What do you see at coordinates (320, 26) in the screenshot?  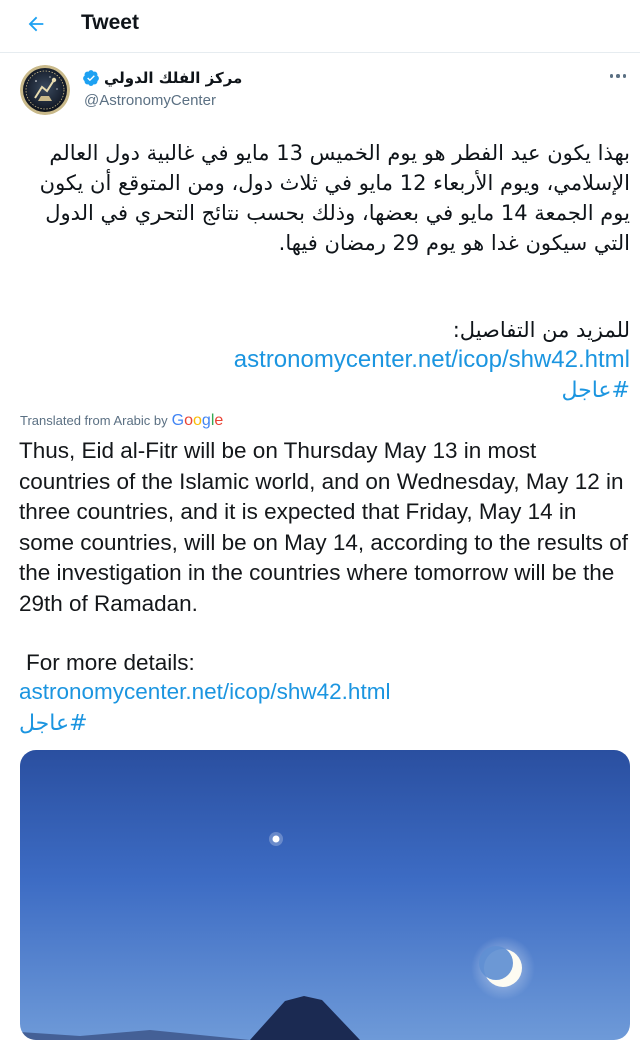 I see `top-bar: Tweet` at bounding box center [320, 26].